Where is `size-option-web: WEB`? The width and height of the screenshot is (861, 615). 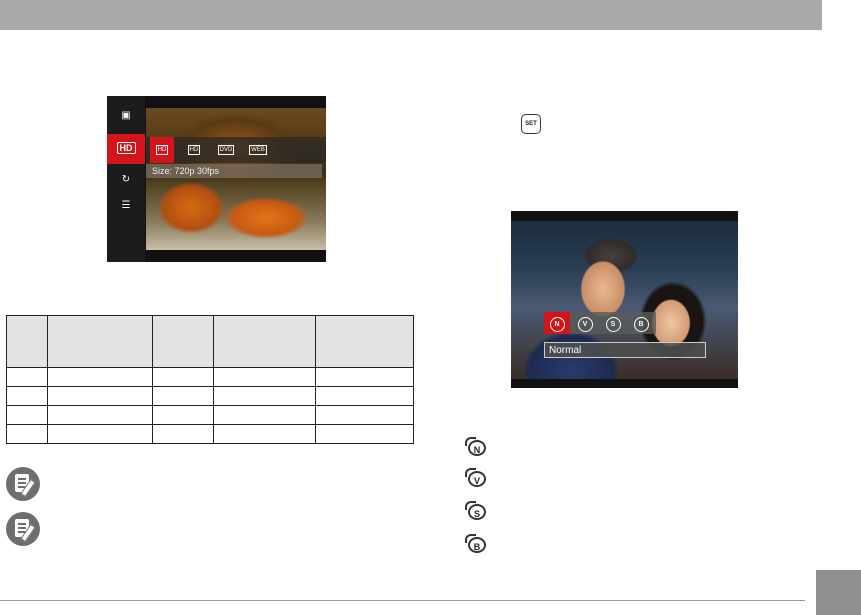 size-option-web: WEB is located at coordinates (258, 150).